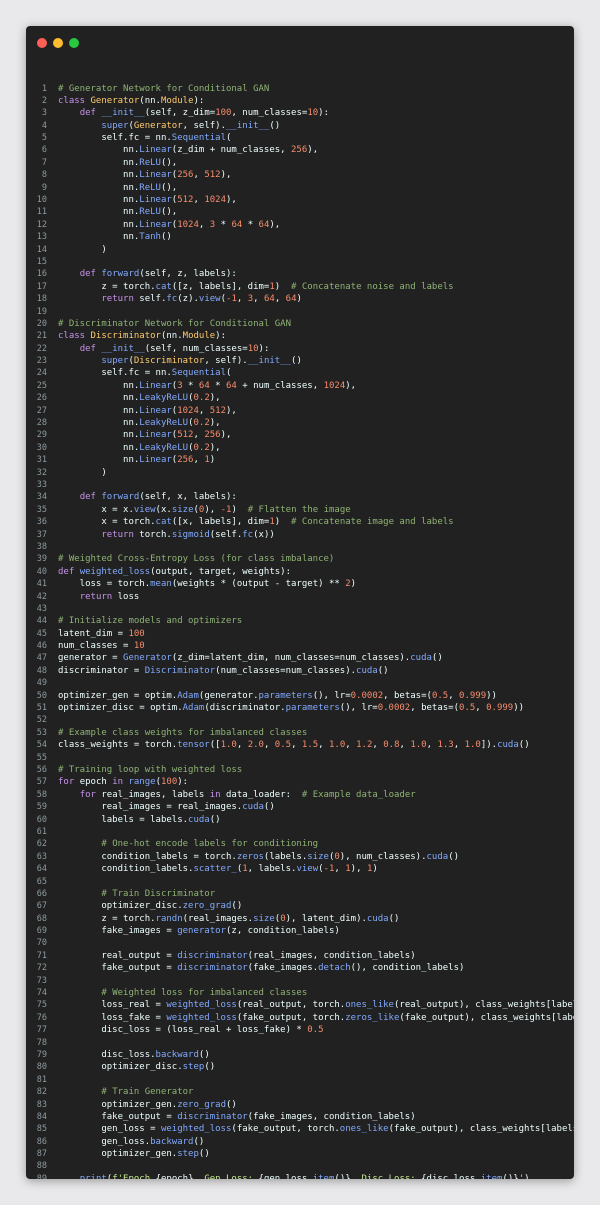 The image size is (600, 1205). What do you see at coordinates (269, 361) in the screenshot?
I see `code-token: __init__` at bounding box center [269, 361].